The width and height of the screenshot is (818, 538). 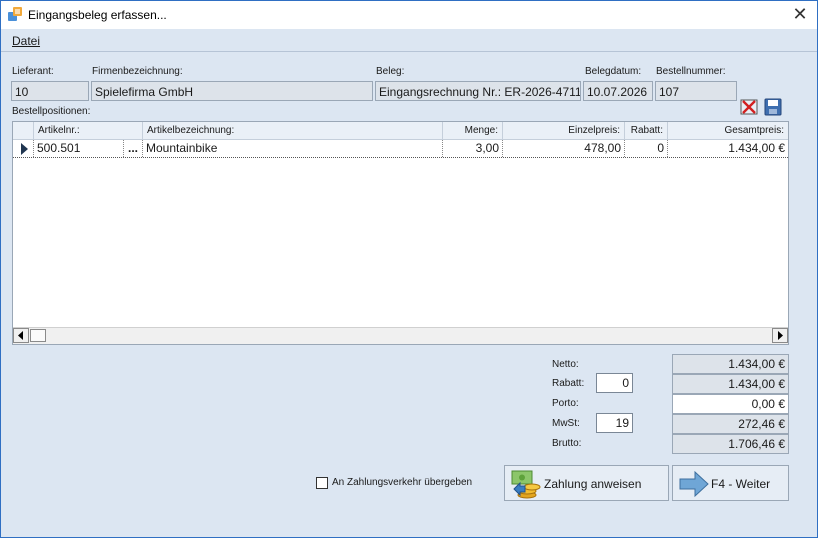 I want to click on cell-rabatt: 0, so click(x=646, y=148).